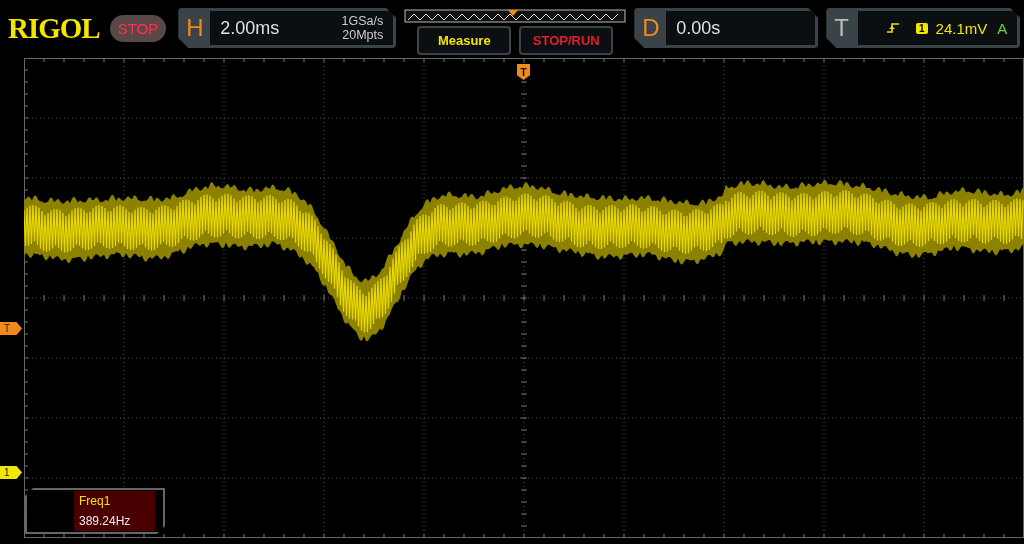  I want to click on measurement-panel: Freq1 389.24Hz, so click(95, 511).